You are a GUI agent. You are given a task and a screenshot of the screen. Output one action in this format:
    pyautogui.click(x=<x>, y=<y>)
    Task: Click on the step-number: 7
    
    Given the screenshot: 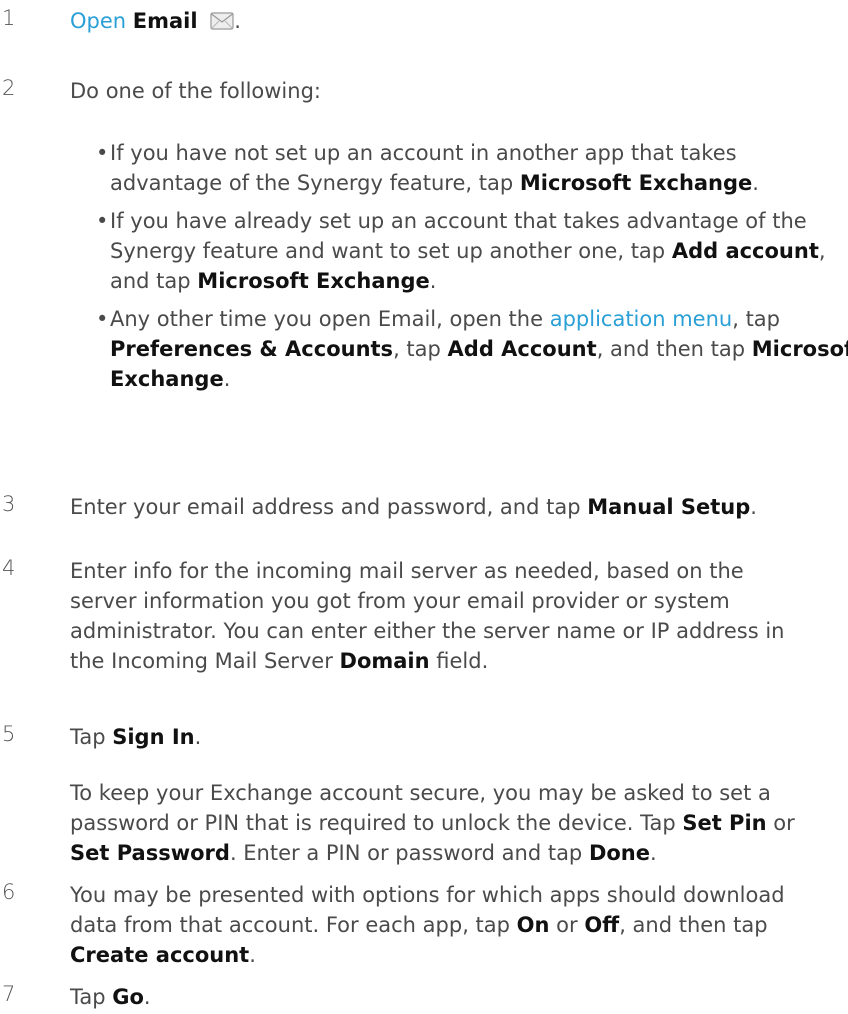 What is the action you would take?
    pyautogui.click(x=9, y=994)
    